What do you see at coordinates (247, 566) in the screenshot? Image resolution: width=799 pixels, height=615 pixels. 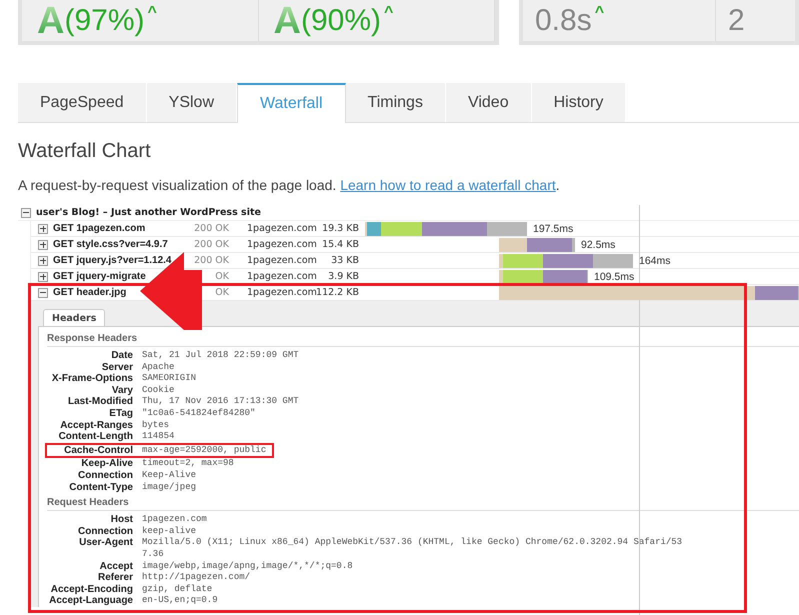 I see `header-value: image/webp,image/apng,image/*,*/*;q=0.8` at bounding box center [247, 566].